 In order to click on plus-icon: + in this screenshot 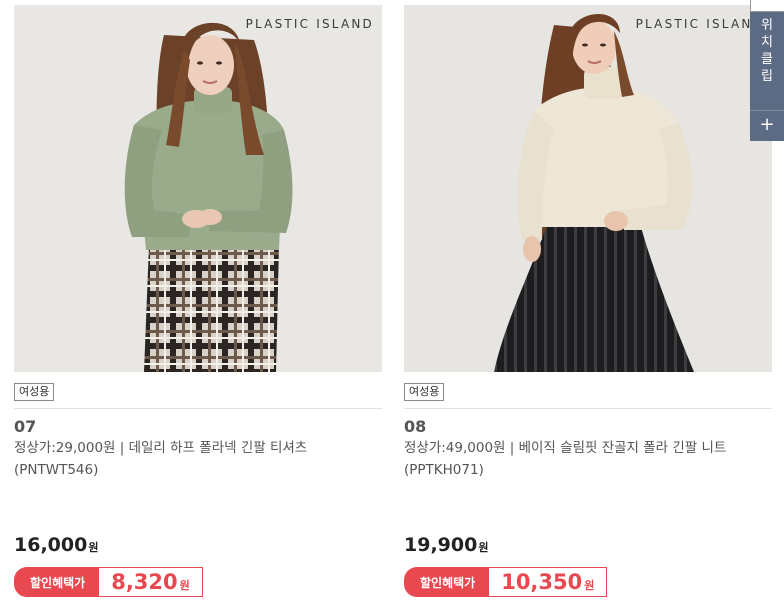, I will do `click(767, 125)`.